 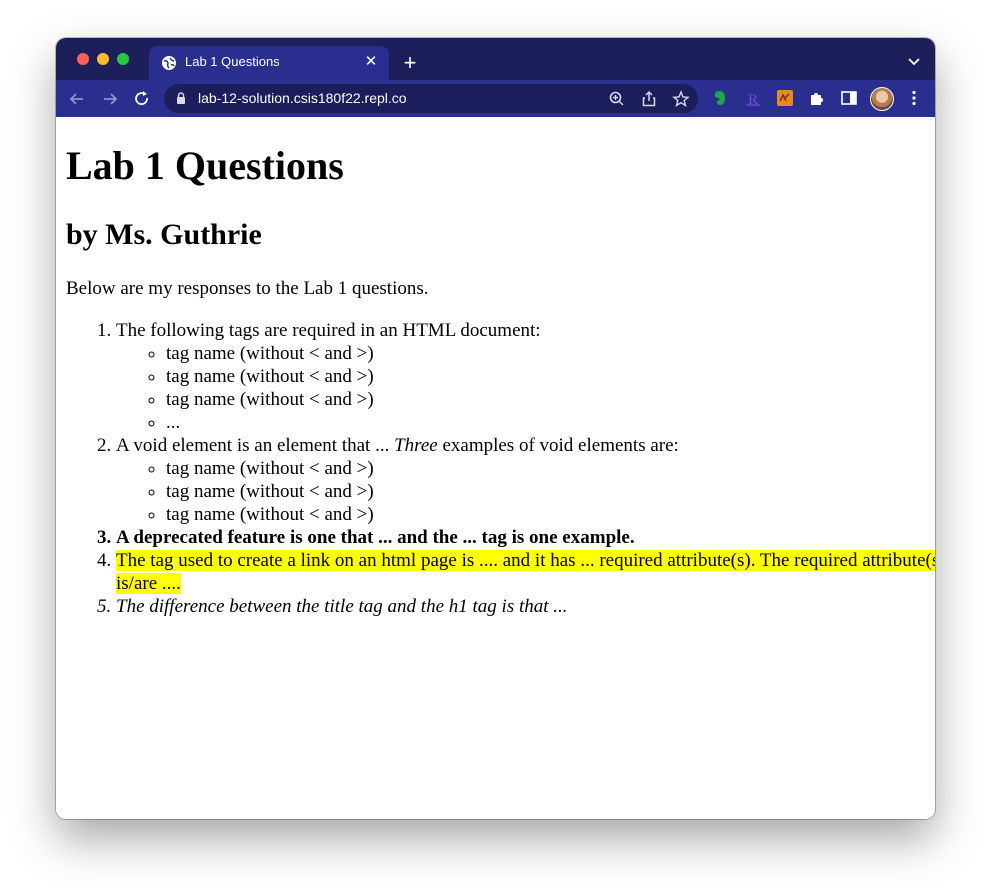 I want to click on bookmark-star-icon, so click(x=681, y=99).